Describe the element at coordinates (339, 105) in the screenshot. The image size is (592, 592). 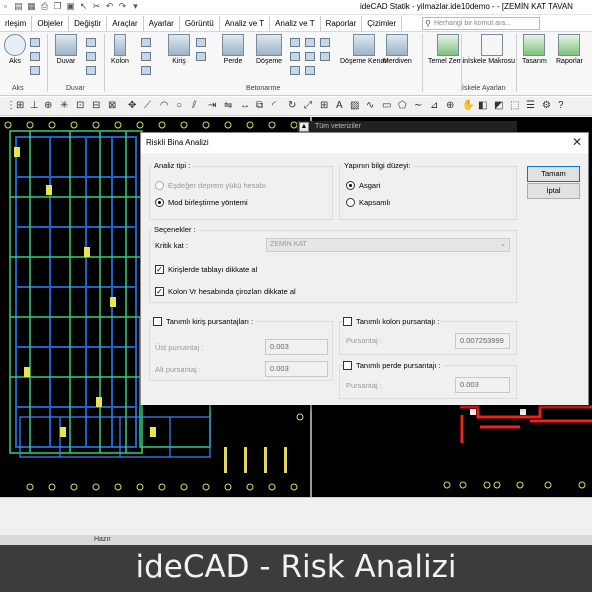
I see `text-icon: A` at that location.